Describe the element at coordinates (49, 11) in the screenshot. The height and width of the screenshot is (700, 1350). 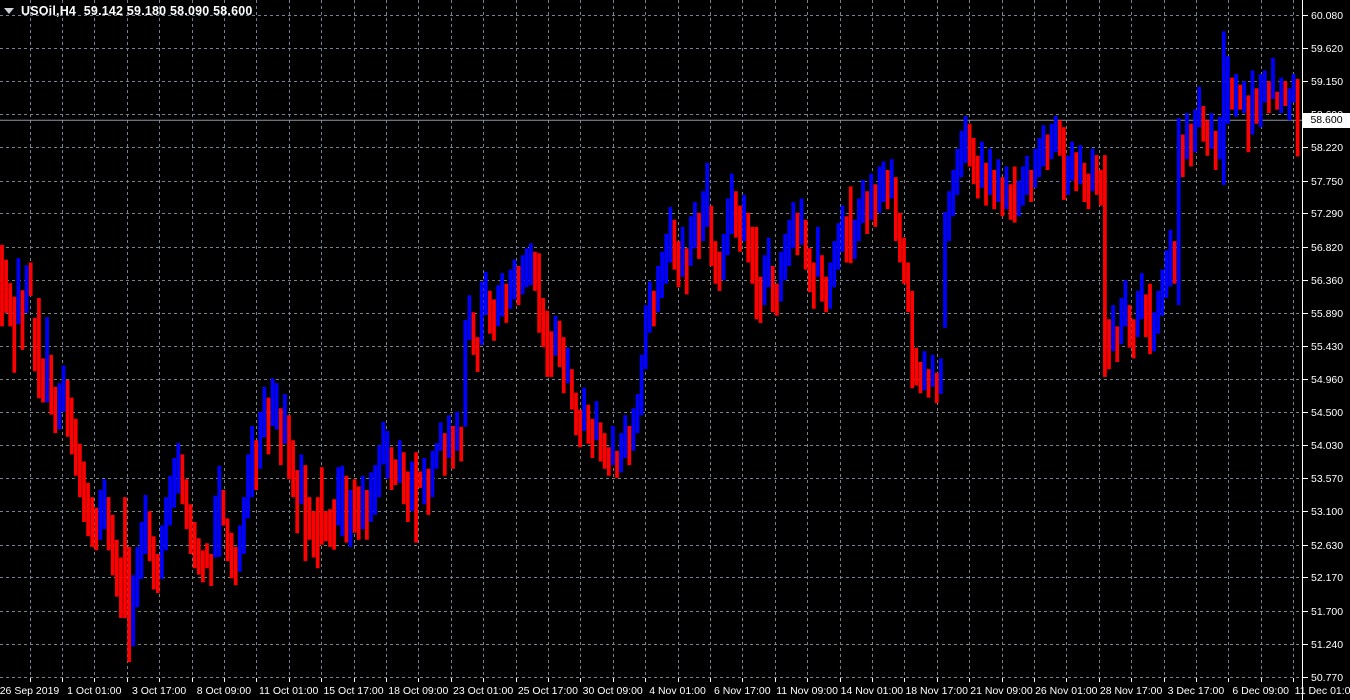
I see `chart-symbol-period: USOil,H4` at that location.